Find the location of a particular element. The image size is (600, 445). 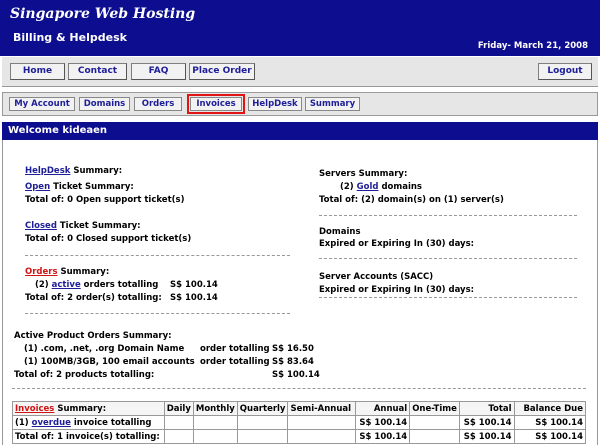

active-orders-count: (2) is located at coordinates (42, 285).